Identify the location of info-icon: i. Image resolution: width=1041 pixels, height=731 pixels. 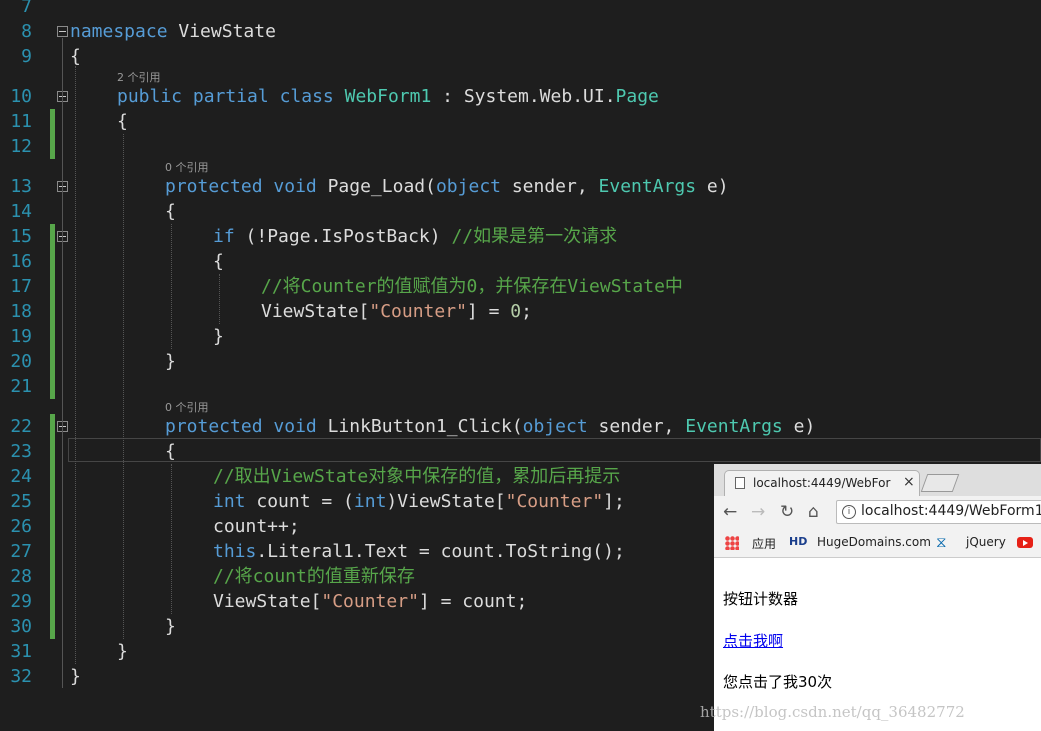
(849, 512).